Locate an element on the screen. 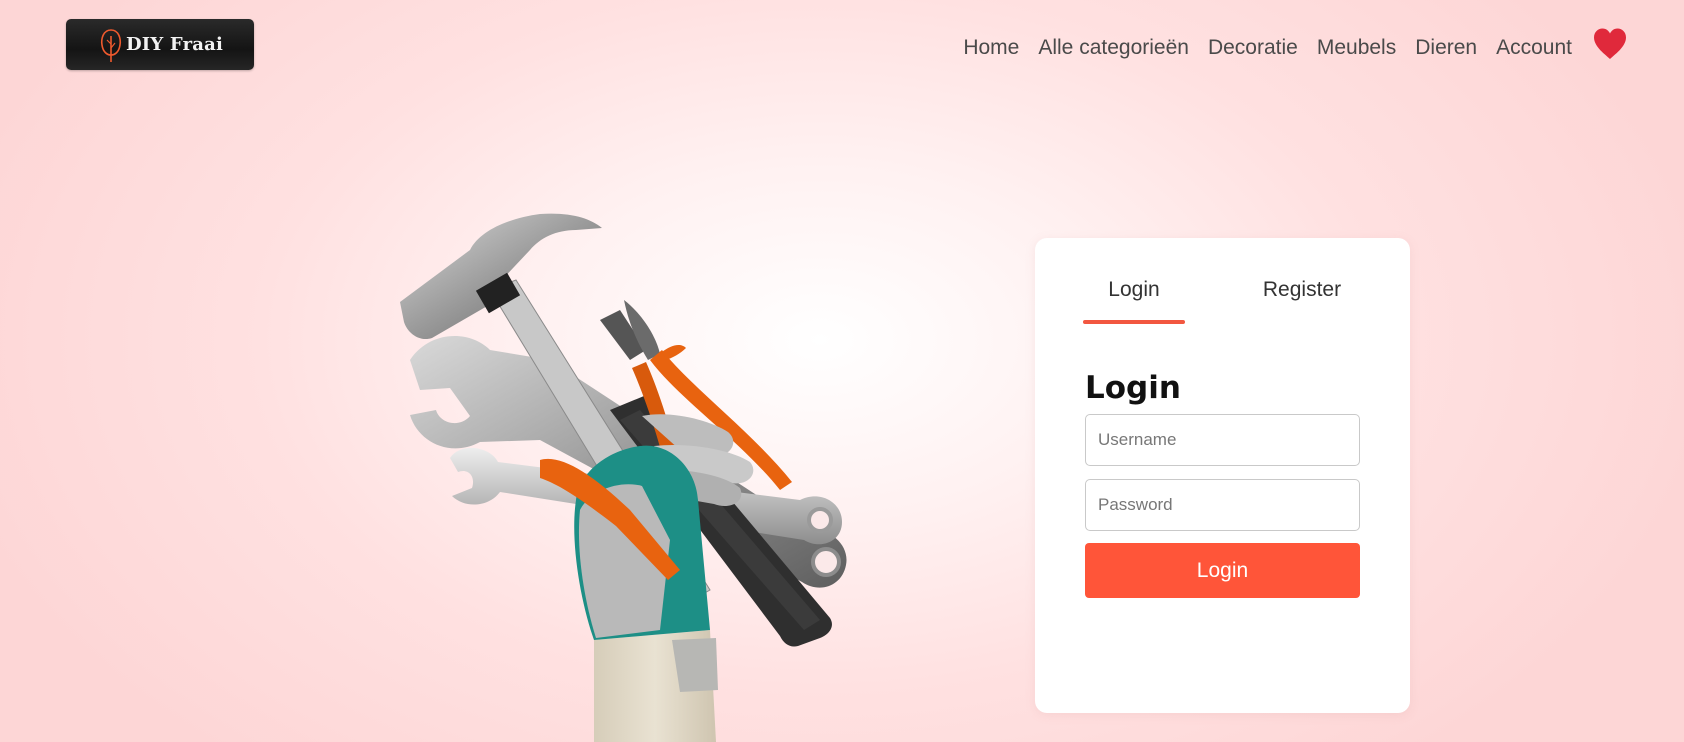 The width and height of the screenshot is (1684, 742). username-input is located at coordinates (1222, 440).